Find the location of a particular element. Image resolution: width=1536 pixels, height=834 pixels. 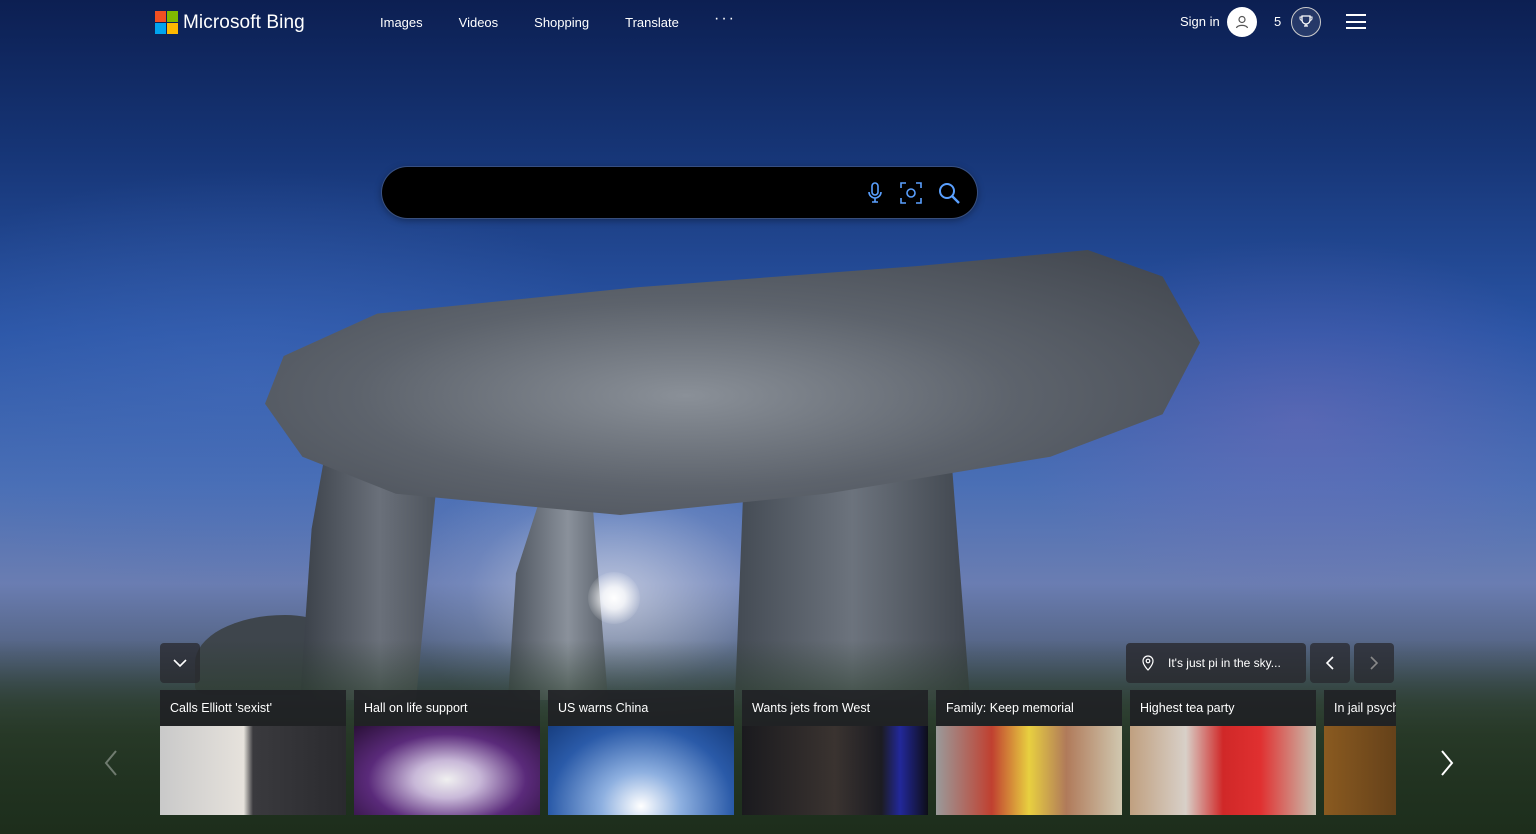

news-card: Wants jets from West is located at coordinates (835, 752).